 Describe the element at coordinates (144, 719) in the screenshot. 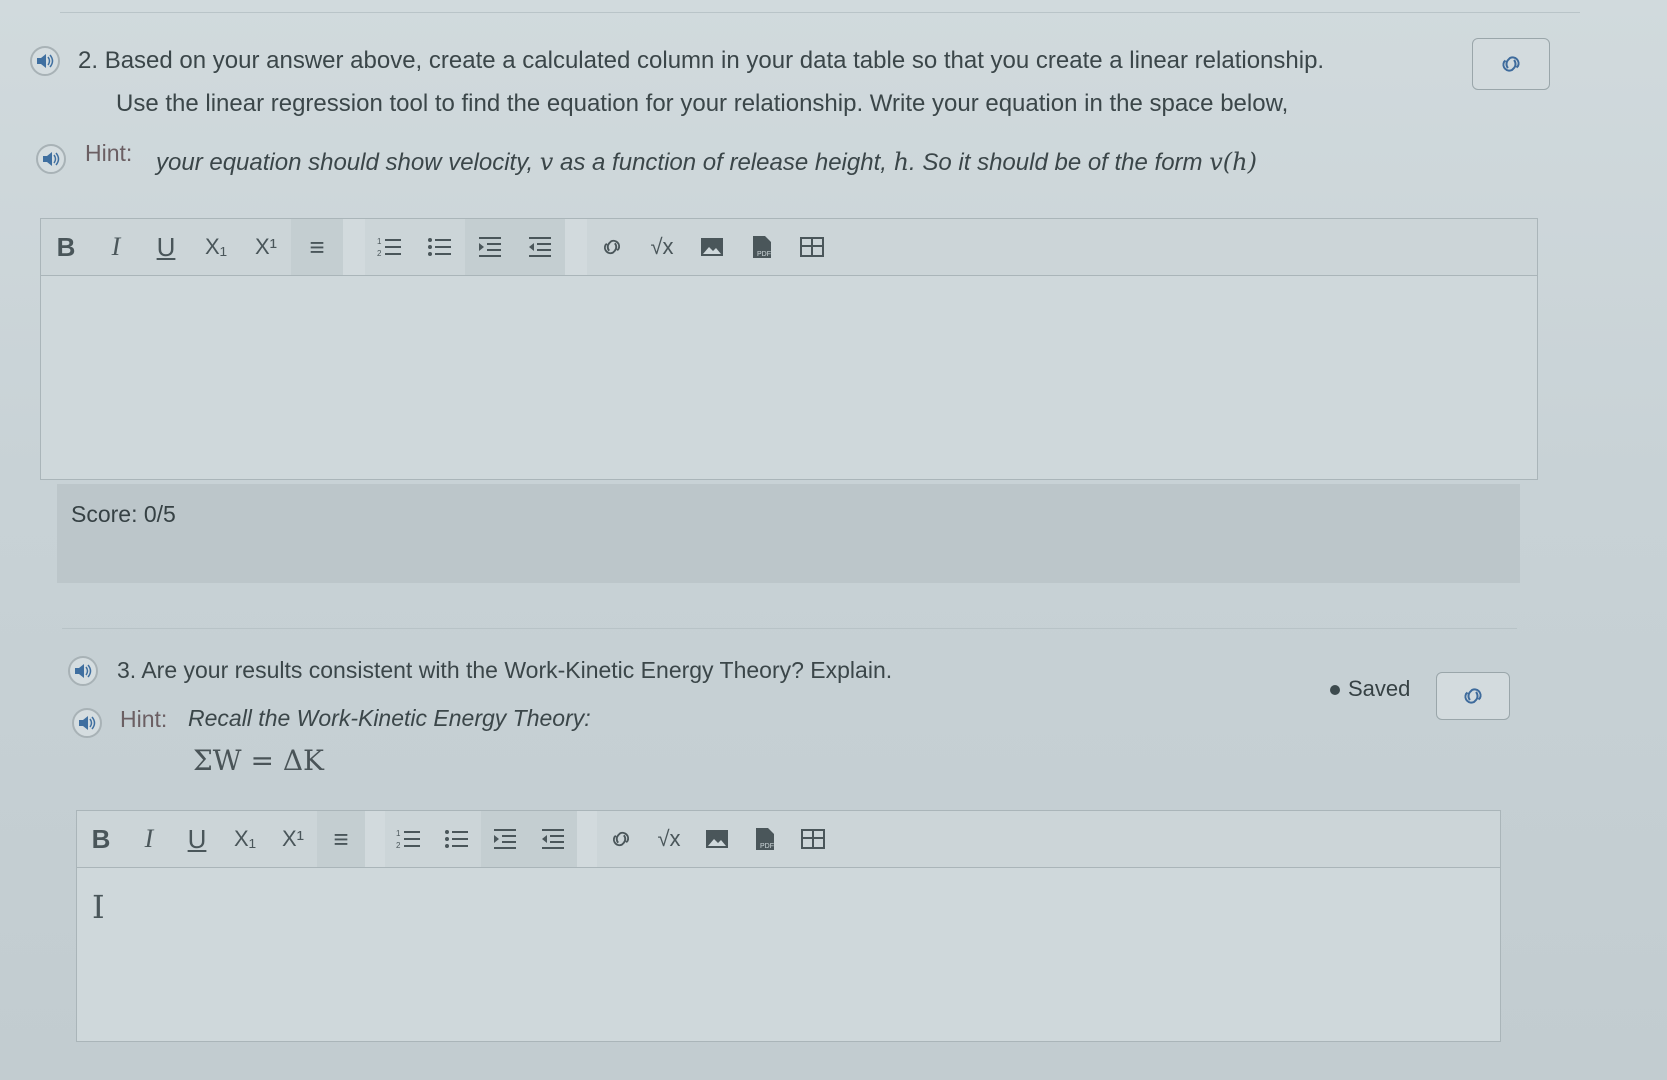

I see `question-3-hint-label: Hint:` at that location.